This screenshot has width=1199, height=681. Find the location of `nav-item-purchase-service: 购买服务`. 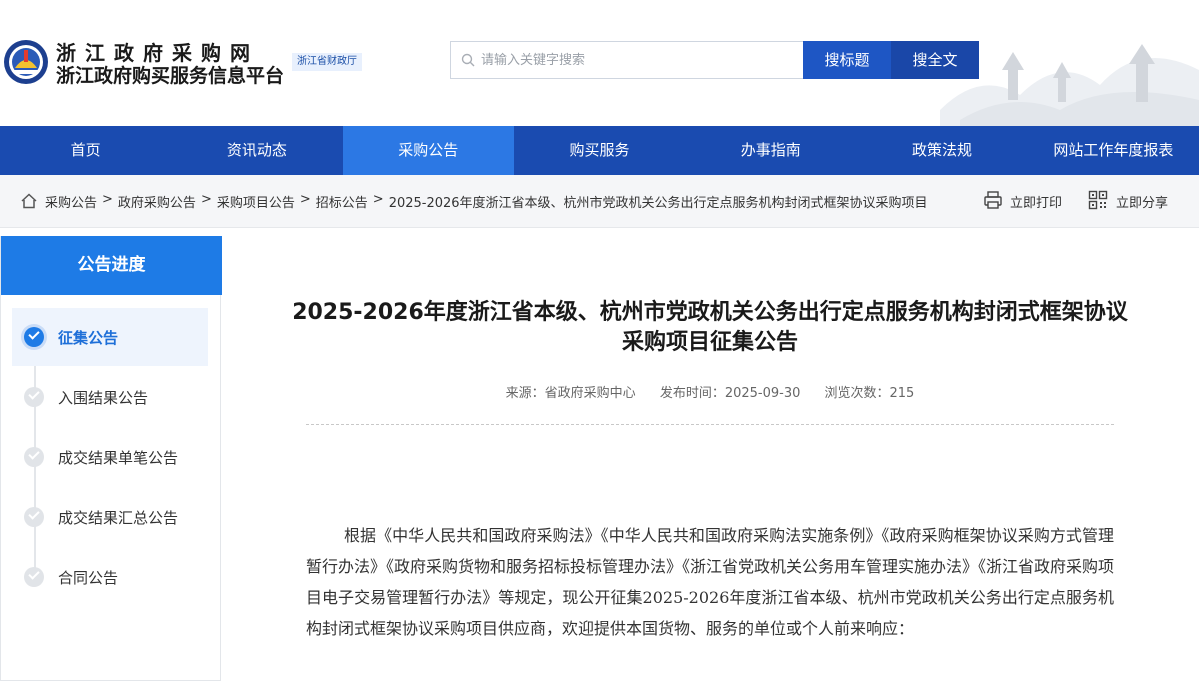

nav-item-purchase-service: 购买服务 is located at coordinates (599, 150).